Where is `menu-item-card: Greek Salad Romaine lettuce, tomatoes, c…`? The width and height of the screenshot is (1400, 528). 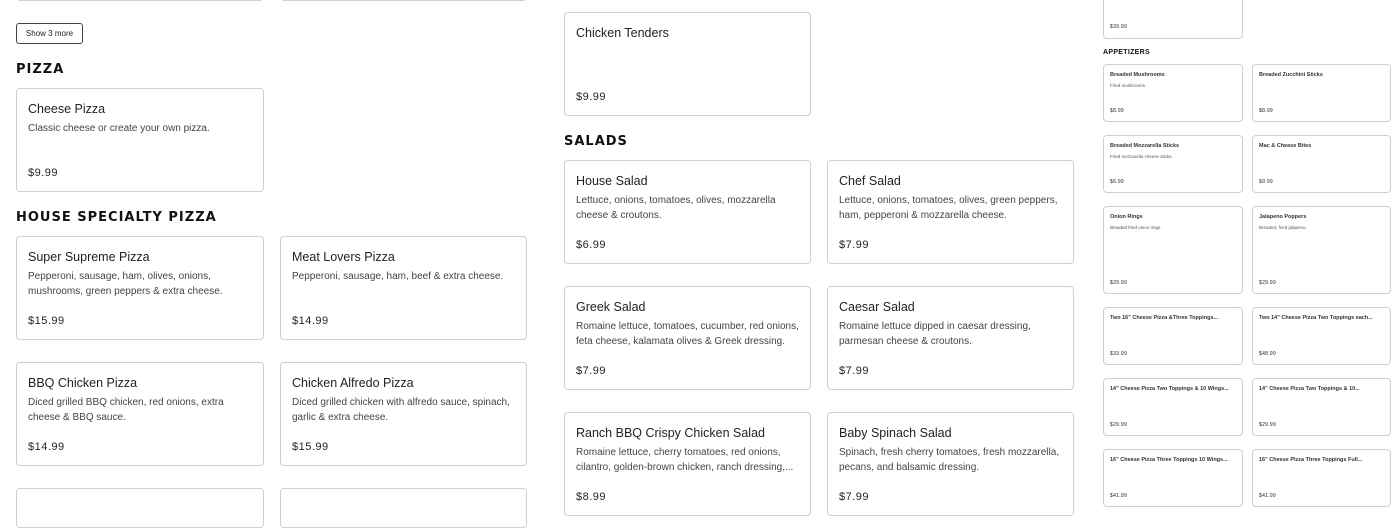 menu-item-card: Greek Salad Romaine lettuce, tomatoes, c… is located at coordinates (687, 338).